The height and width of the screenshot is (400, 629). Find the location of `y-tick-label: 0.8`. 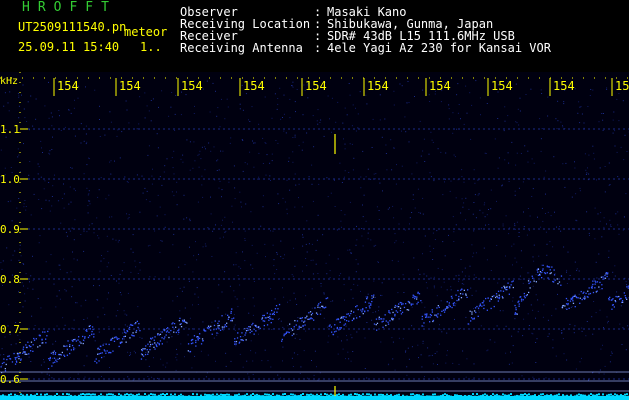

y-tick-label: 0.8 is located at coordinates (10, 279).